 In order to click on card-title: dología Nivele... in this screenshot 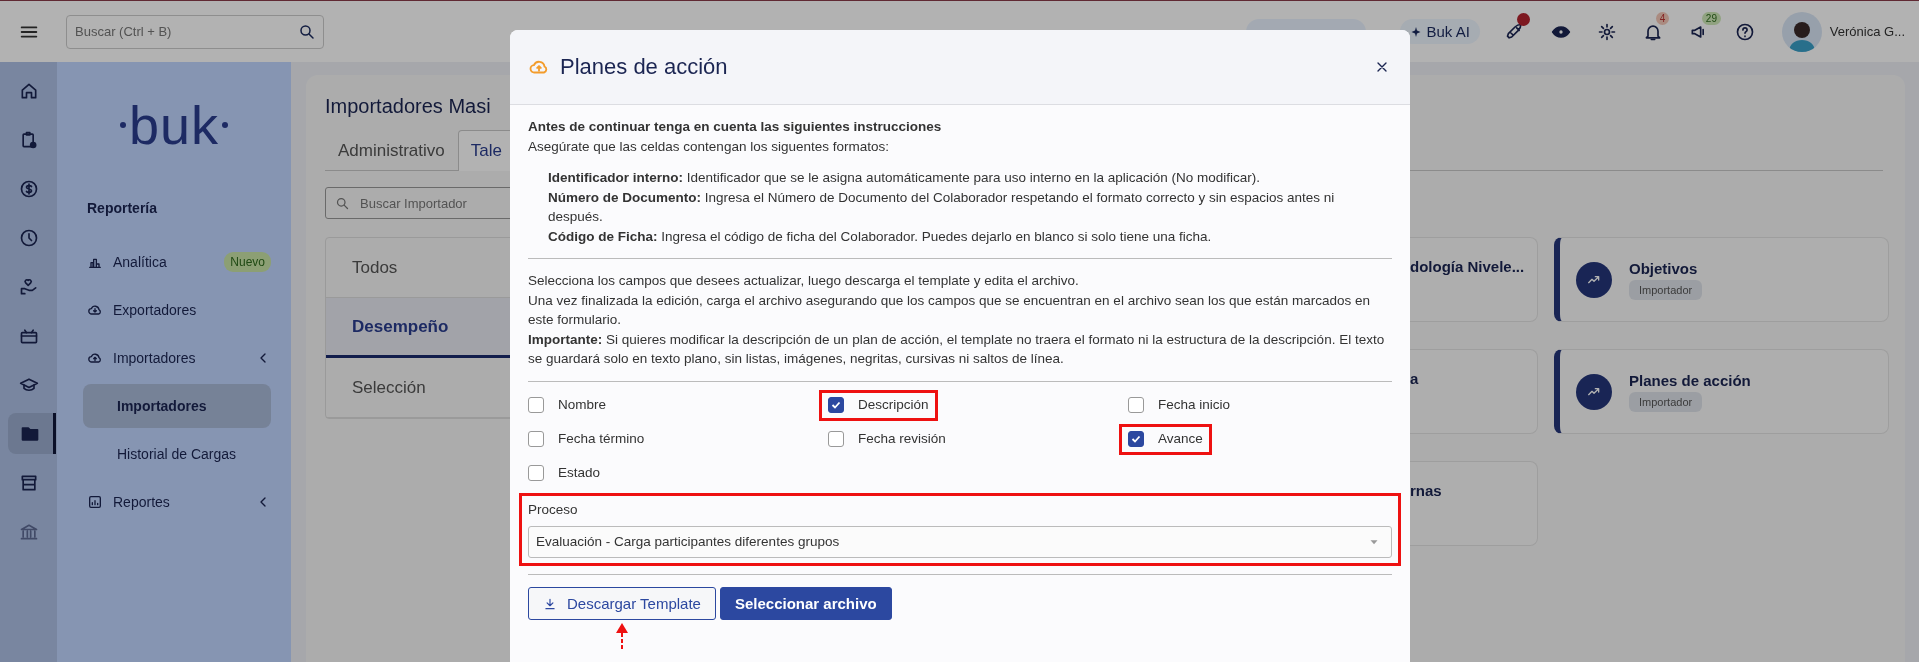, I will do `click(1467, 266)`.